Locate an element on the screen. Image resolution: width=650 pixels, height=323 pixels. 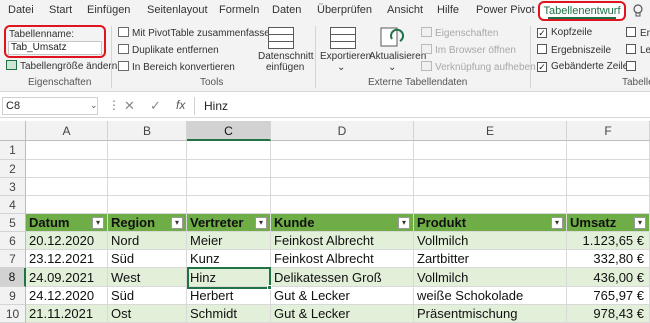
refresh-icon is located at coordinates (392, 38).